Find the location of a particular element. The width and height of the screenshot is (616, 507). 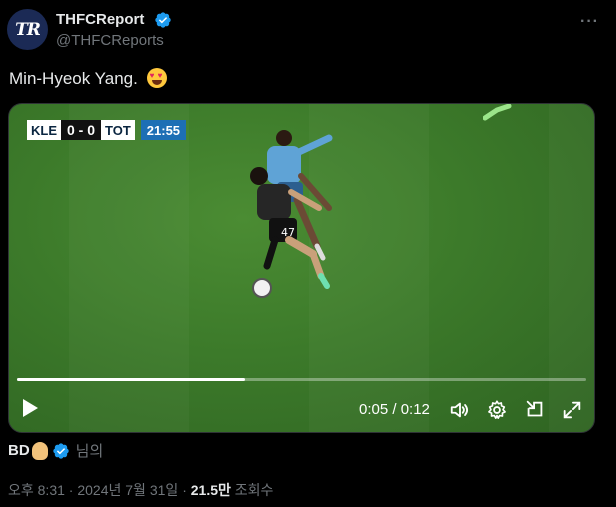

score: 0 - 0 is located at coordinates (81, 130).